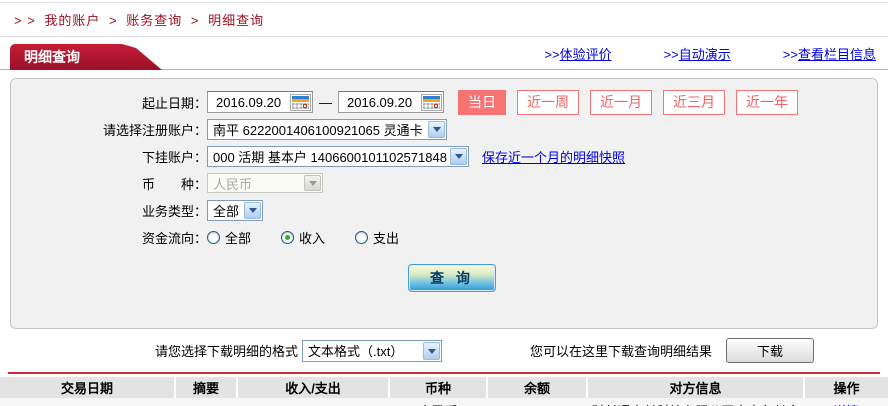 Image resolution: width=888 pixels, height=406 pixels. What do you see at coordinates (72, 20) in the screenshot?
I see `breadcrumb-item-my-account: 我的账户` at bounding box center [72, 20].